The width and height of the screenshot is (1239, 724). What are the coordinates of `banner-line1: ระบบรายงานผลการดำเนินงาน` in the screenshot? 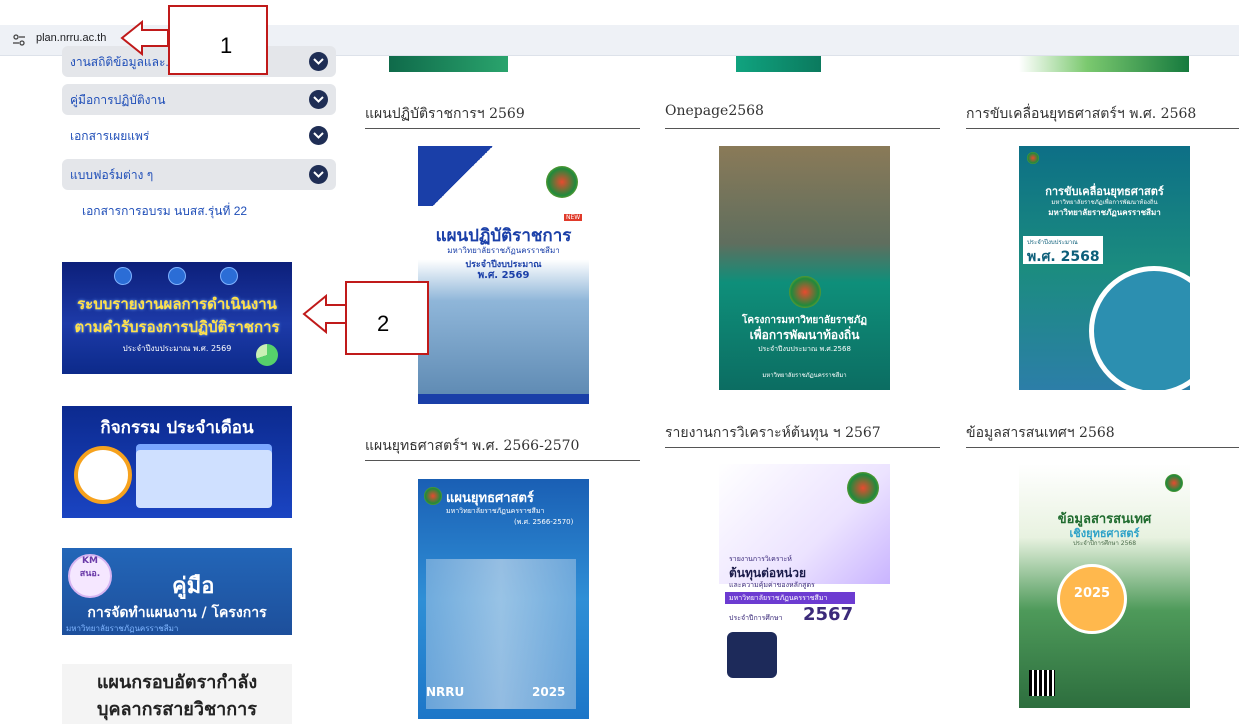 It's located at (177, 304).